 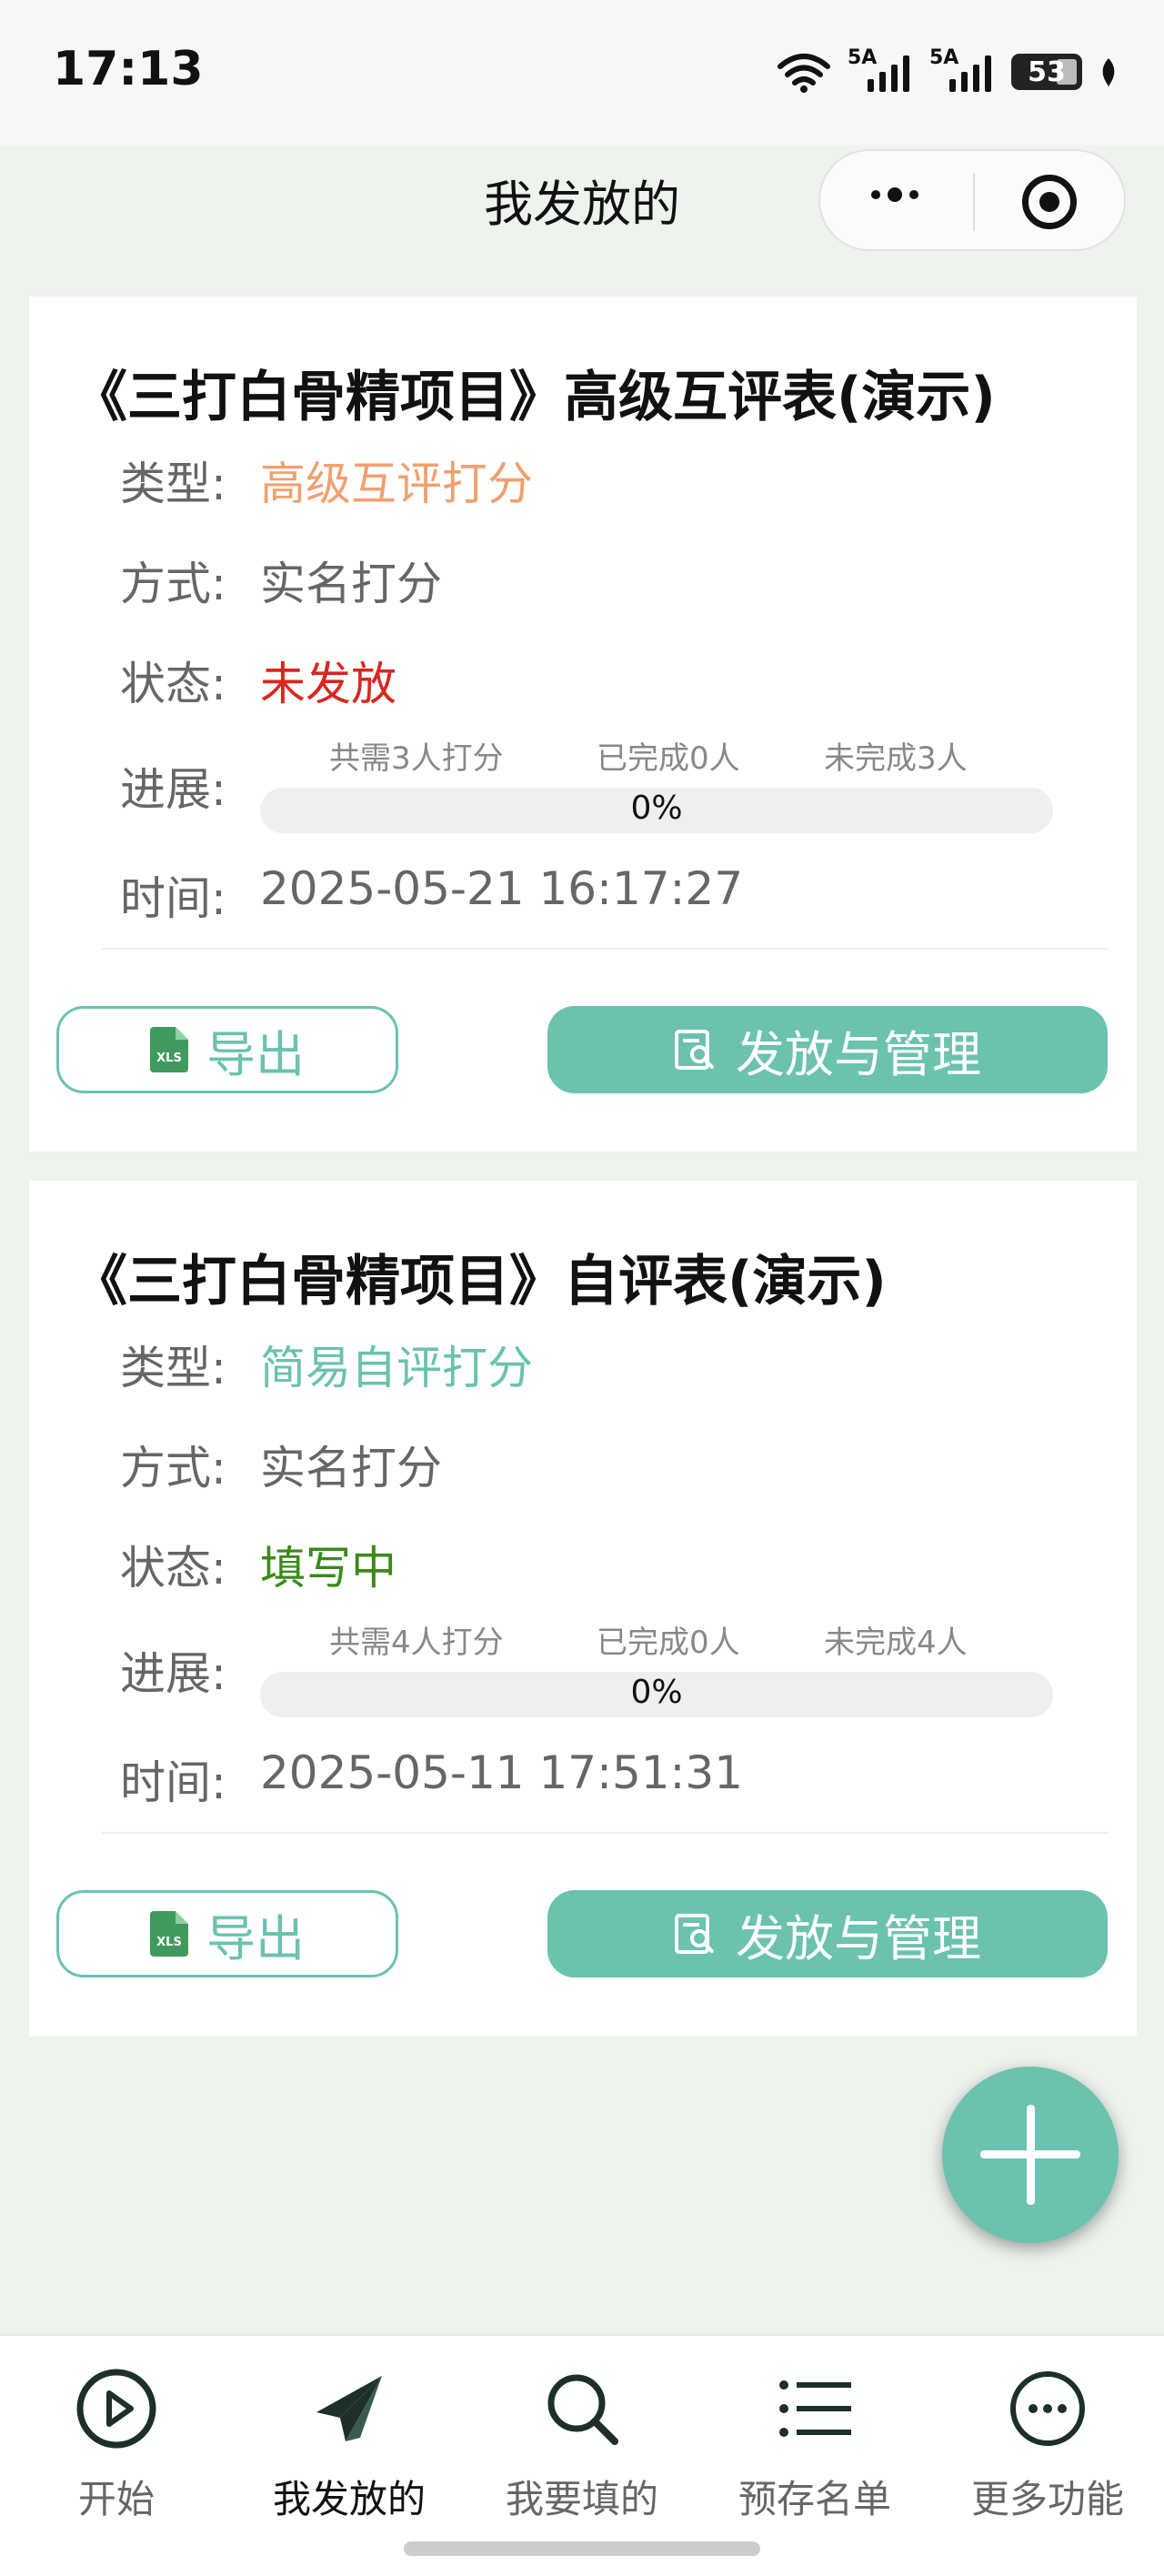 What do you see at coordinates (502, 888) in the screenshot?
I see `time-value: 2025-05-21 16:17:27` at bounding box center [502, 888].